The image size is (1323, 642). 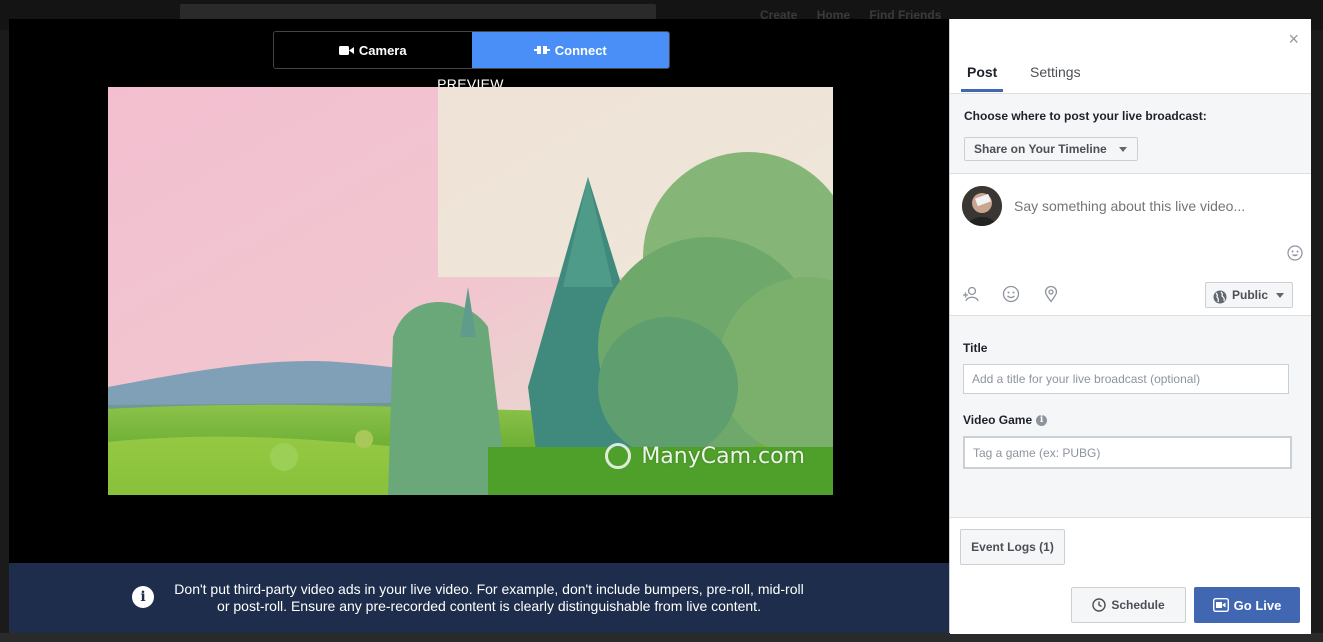 I want to click on source-switch: Camera Connect, so click(x=471, y=50).